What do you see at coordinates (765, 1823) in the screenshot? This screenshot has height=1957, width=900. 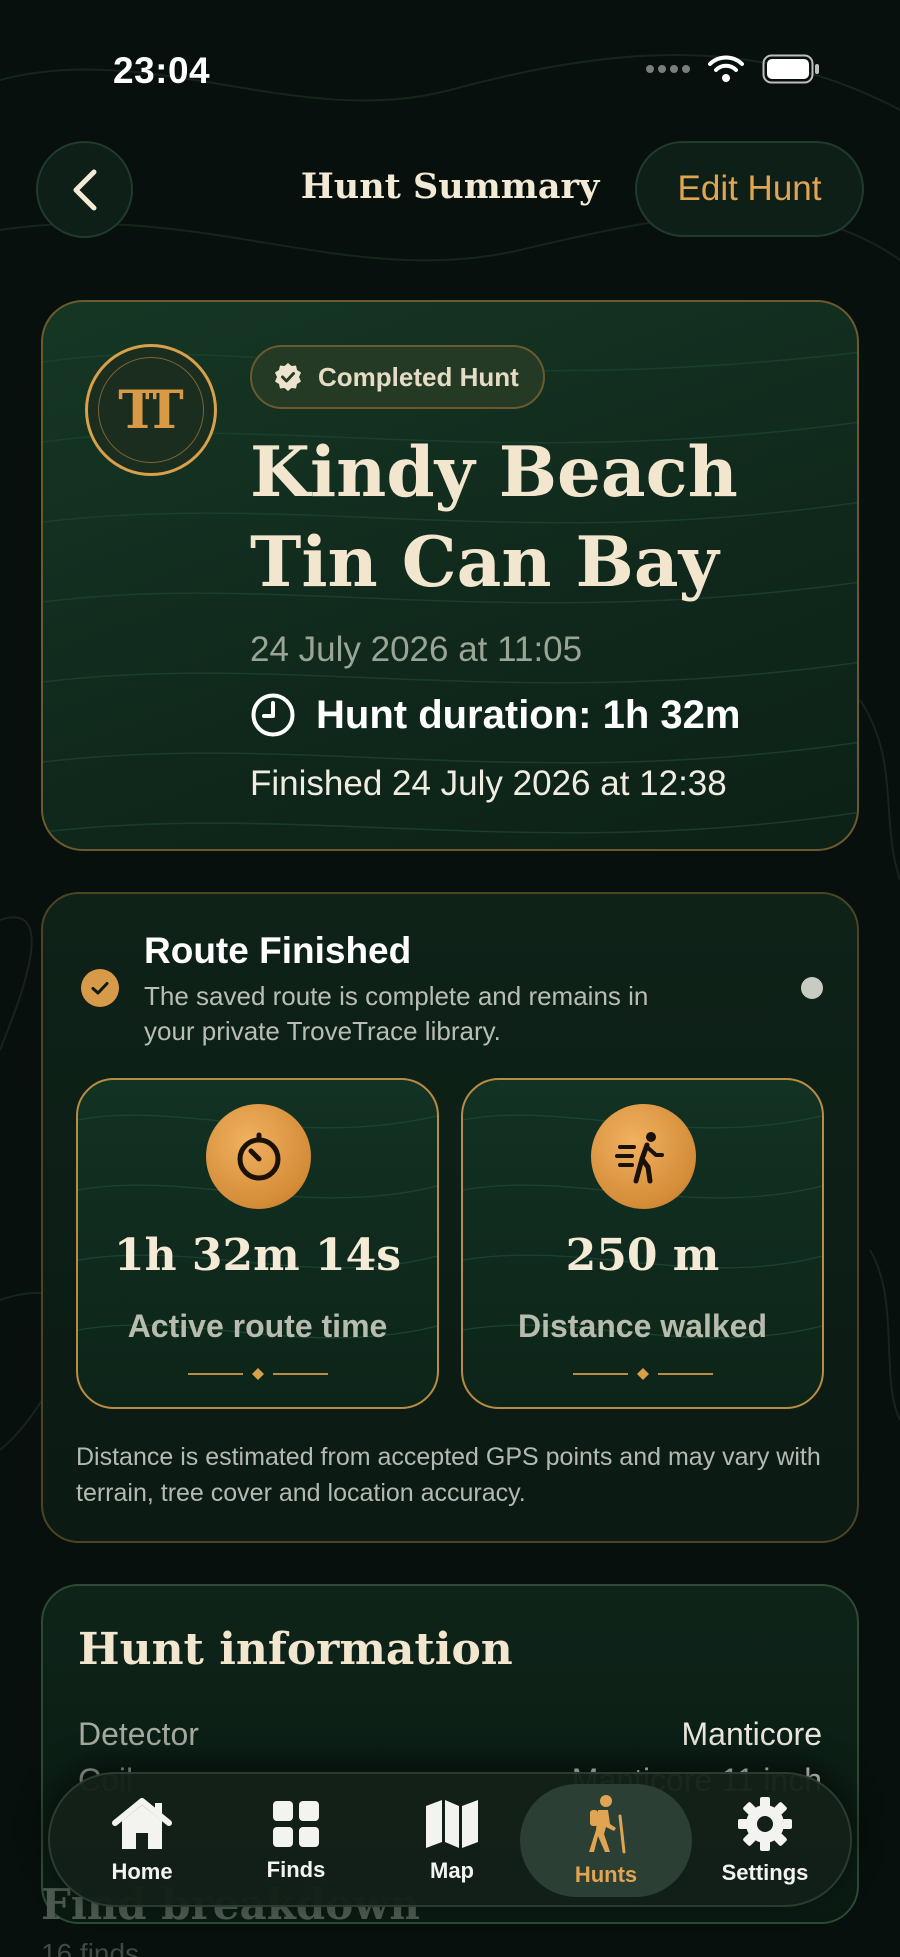 I see `gear-icon` at bounding box center [765, 1823].